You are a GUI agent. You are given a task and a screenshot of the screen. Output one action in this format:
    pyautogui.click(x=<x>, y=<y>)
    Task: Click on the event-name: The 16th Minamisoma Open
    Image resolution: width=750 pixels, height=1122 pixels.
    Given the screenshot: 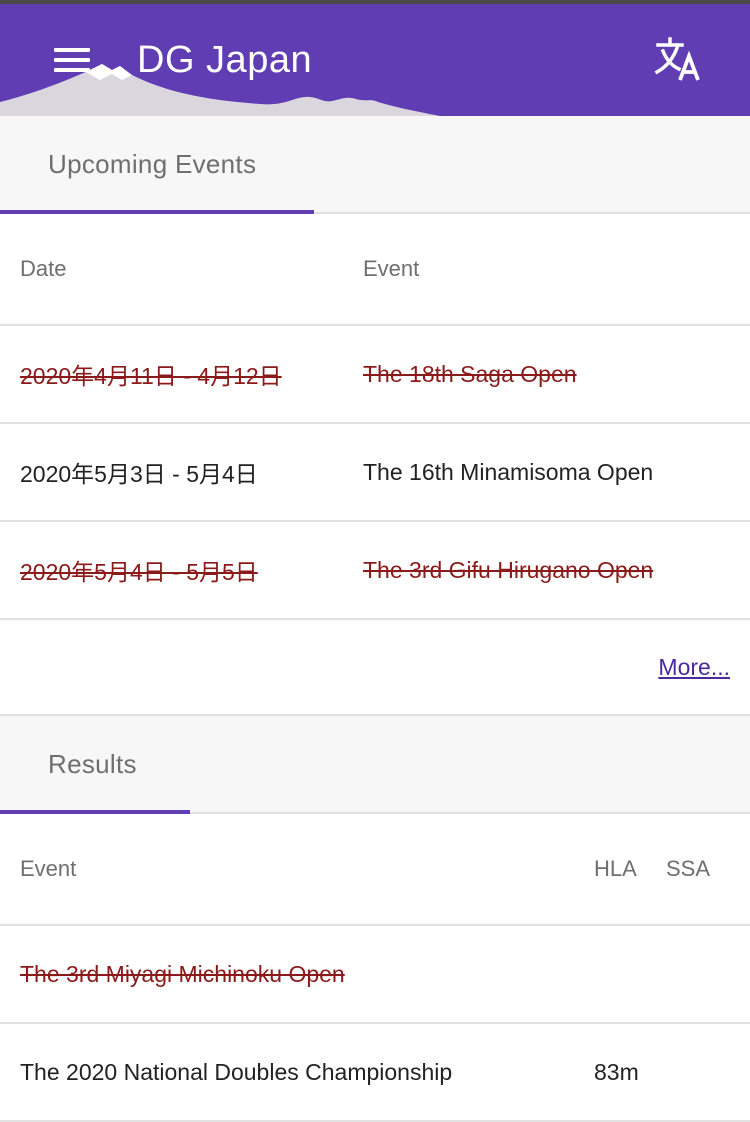 What is the action you would take?
    pyautogui.click(x=508, y=471)
    